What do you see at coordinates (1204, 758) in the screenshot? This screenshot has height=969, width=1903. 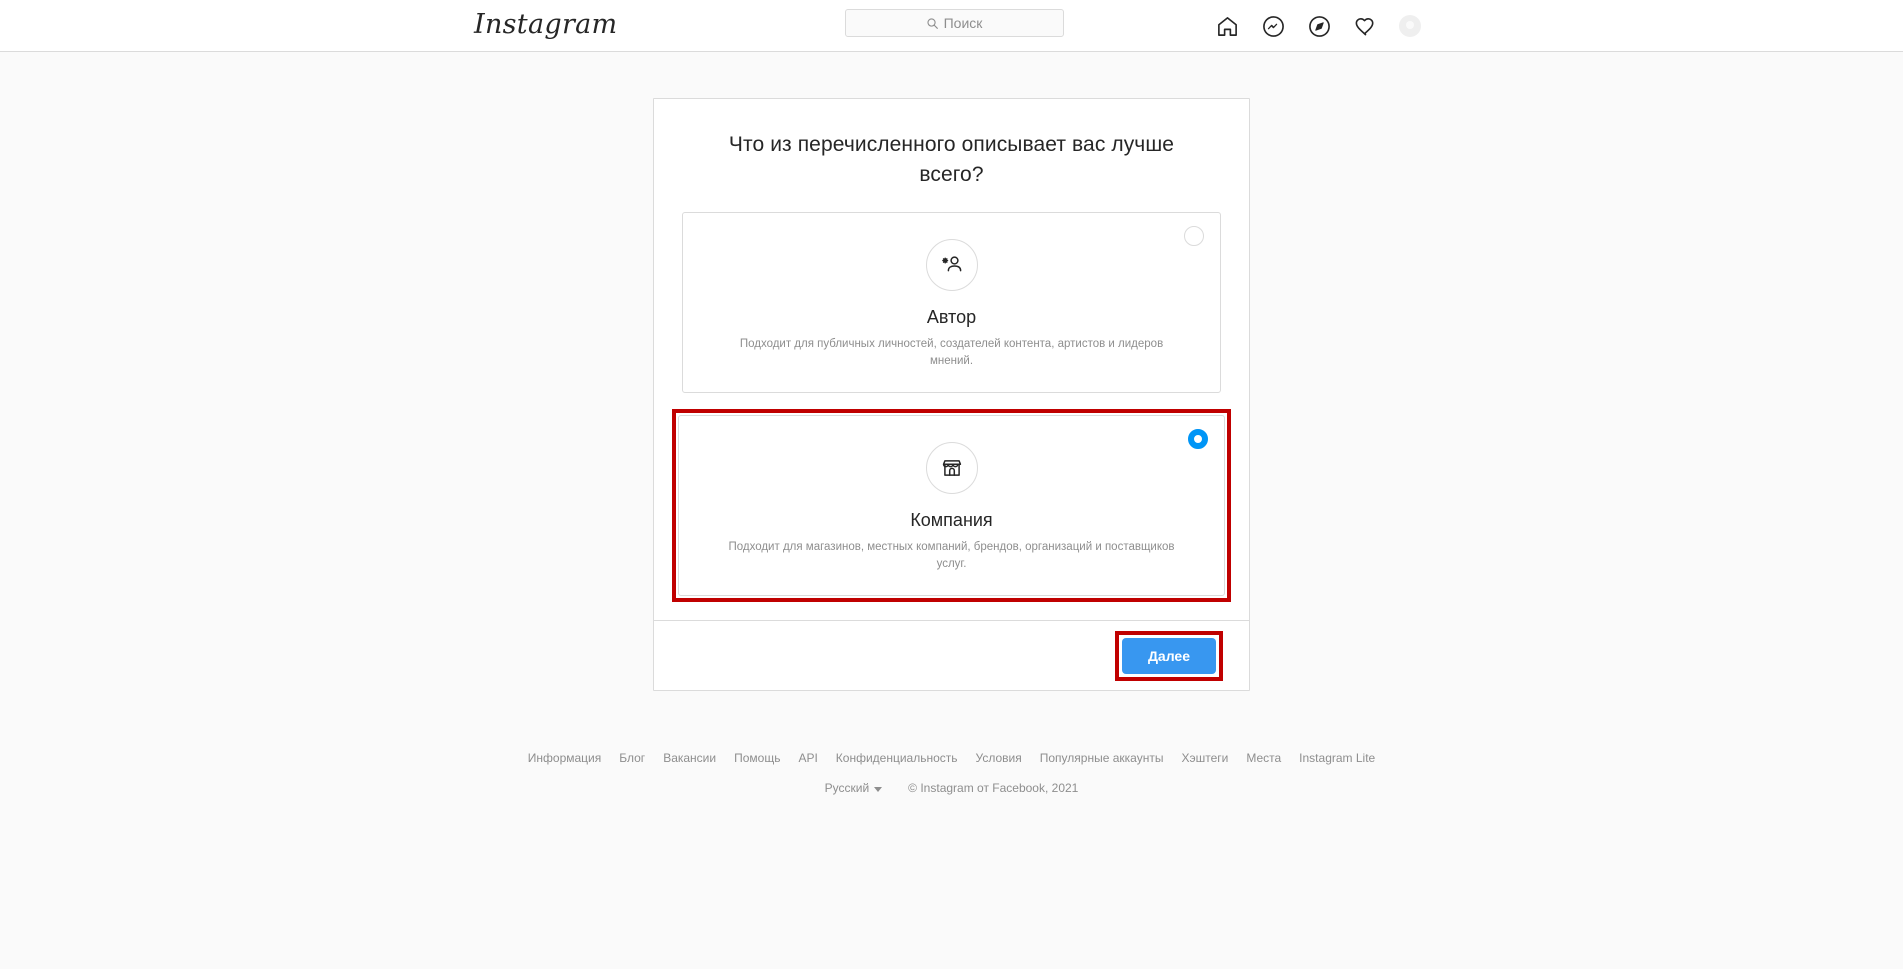 I see `footer-link-hashtags: Хэштеги` at bounding box center [1204, 758].